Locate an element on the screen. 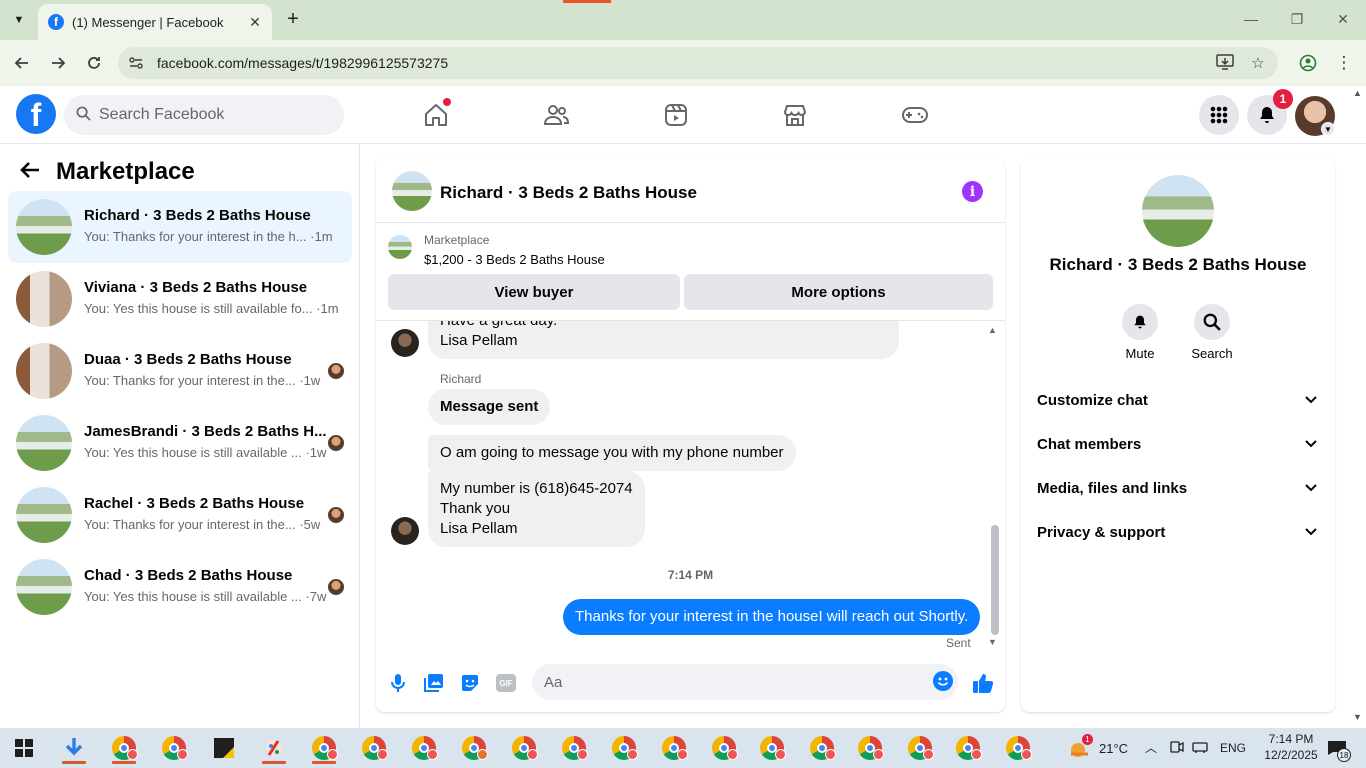 The height and width of the screenshot is (768, 1366). downloads-arrow-icon is located at coordinates (74, 748).